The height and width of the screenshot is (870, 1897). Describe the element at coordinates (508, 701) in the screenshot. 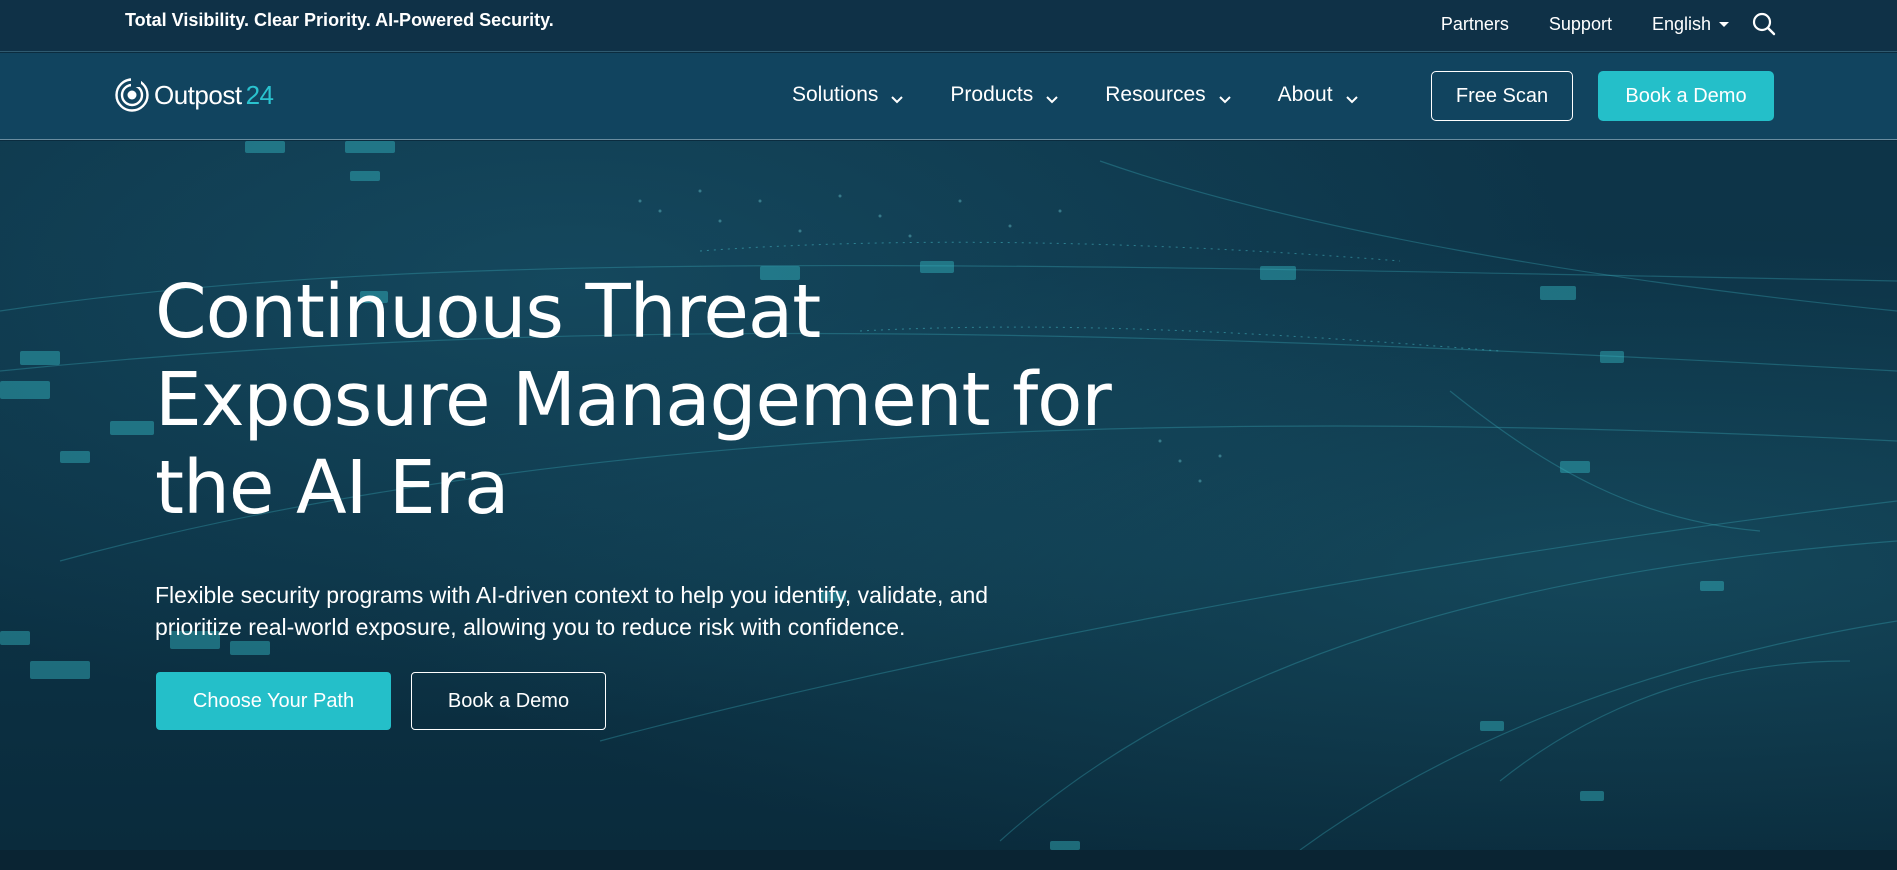

I see `book-demo-hero-button: Book a Demo` at that location.